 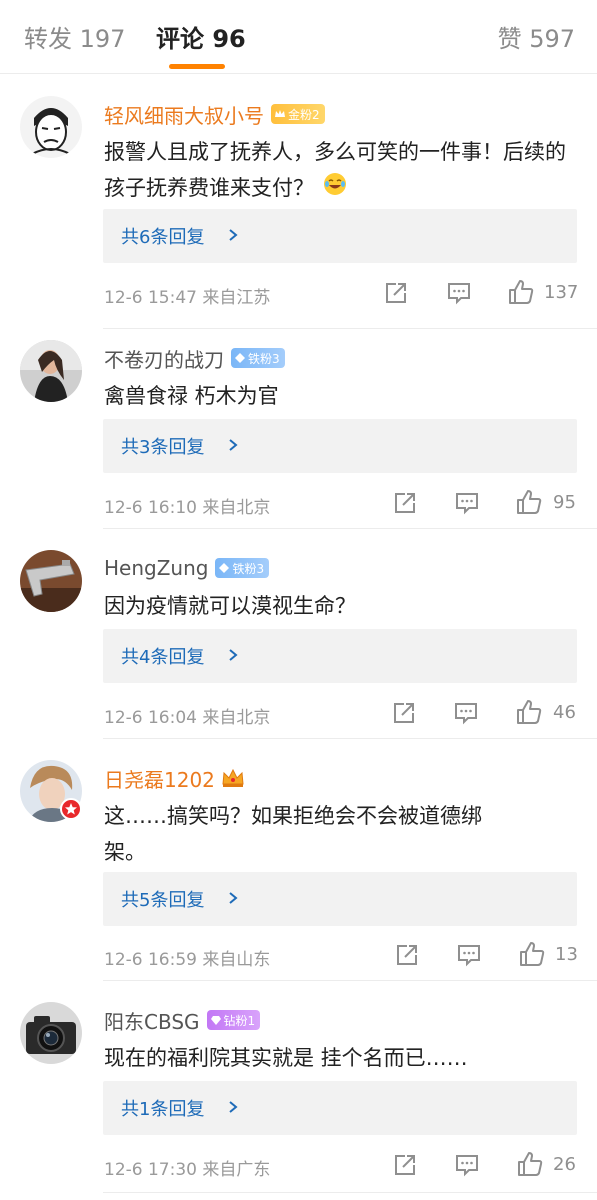 I want to click on verified-badge, so click(x=71, y=809).